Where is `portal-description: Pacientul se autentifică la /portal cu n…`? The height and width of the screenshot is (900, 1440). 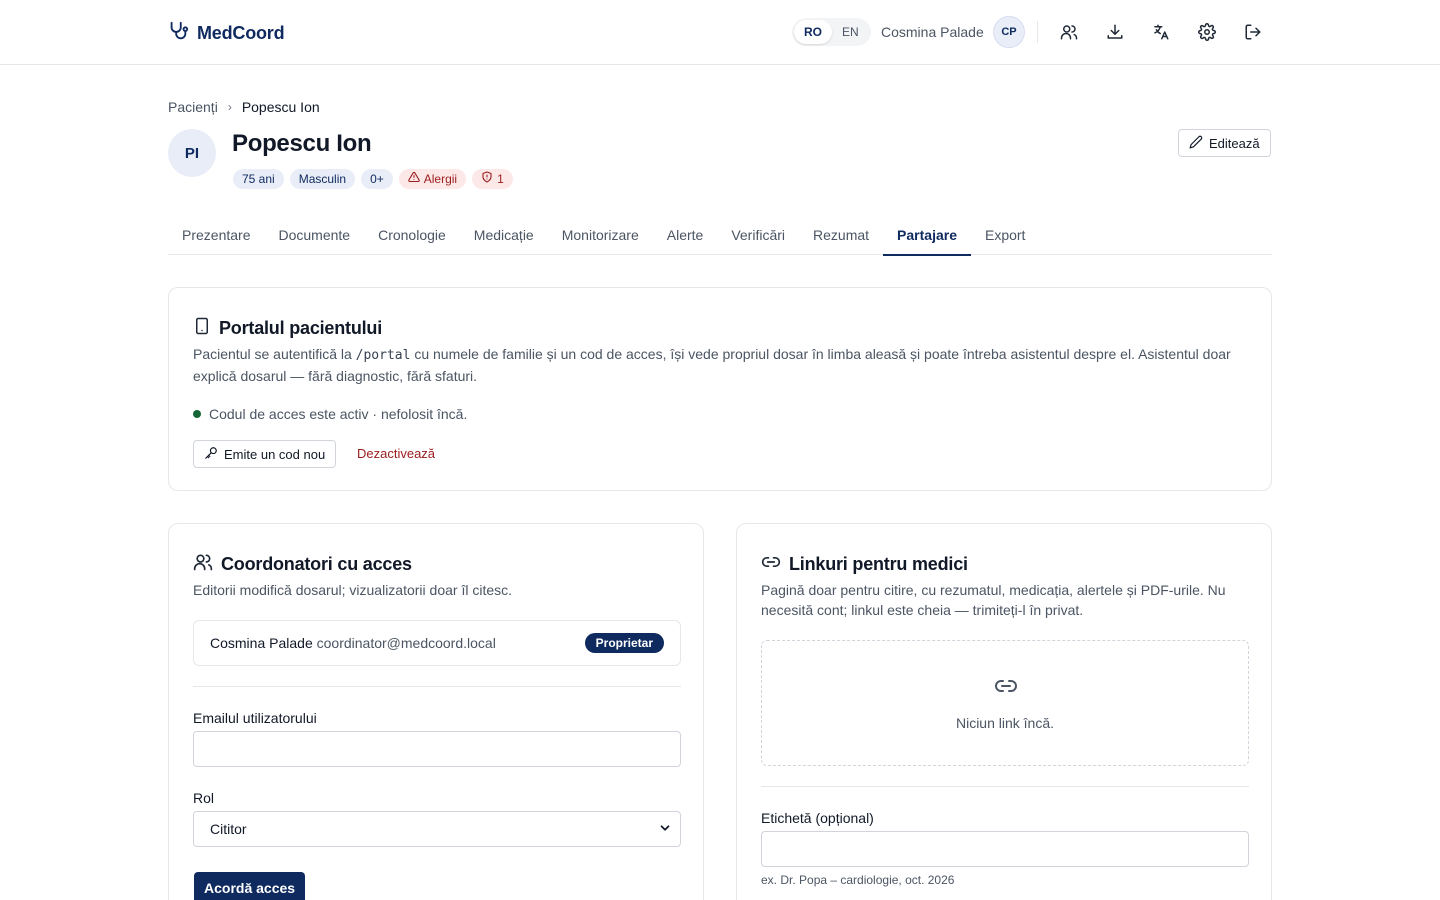
portal-description: Pacientul se autentifică la /portal cu n… is located at coordinates (718, 365).